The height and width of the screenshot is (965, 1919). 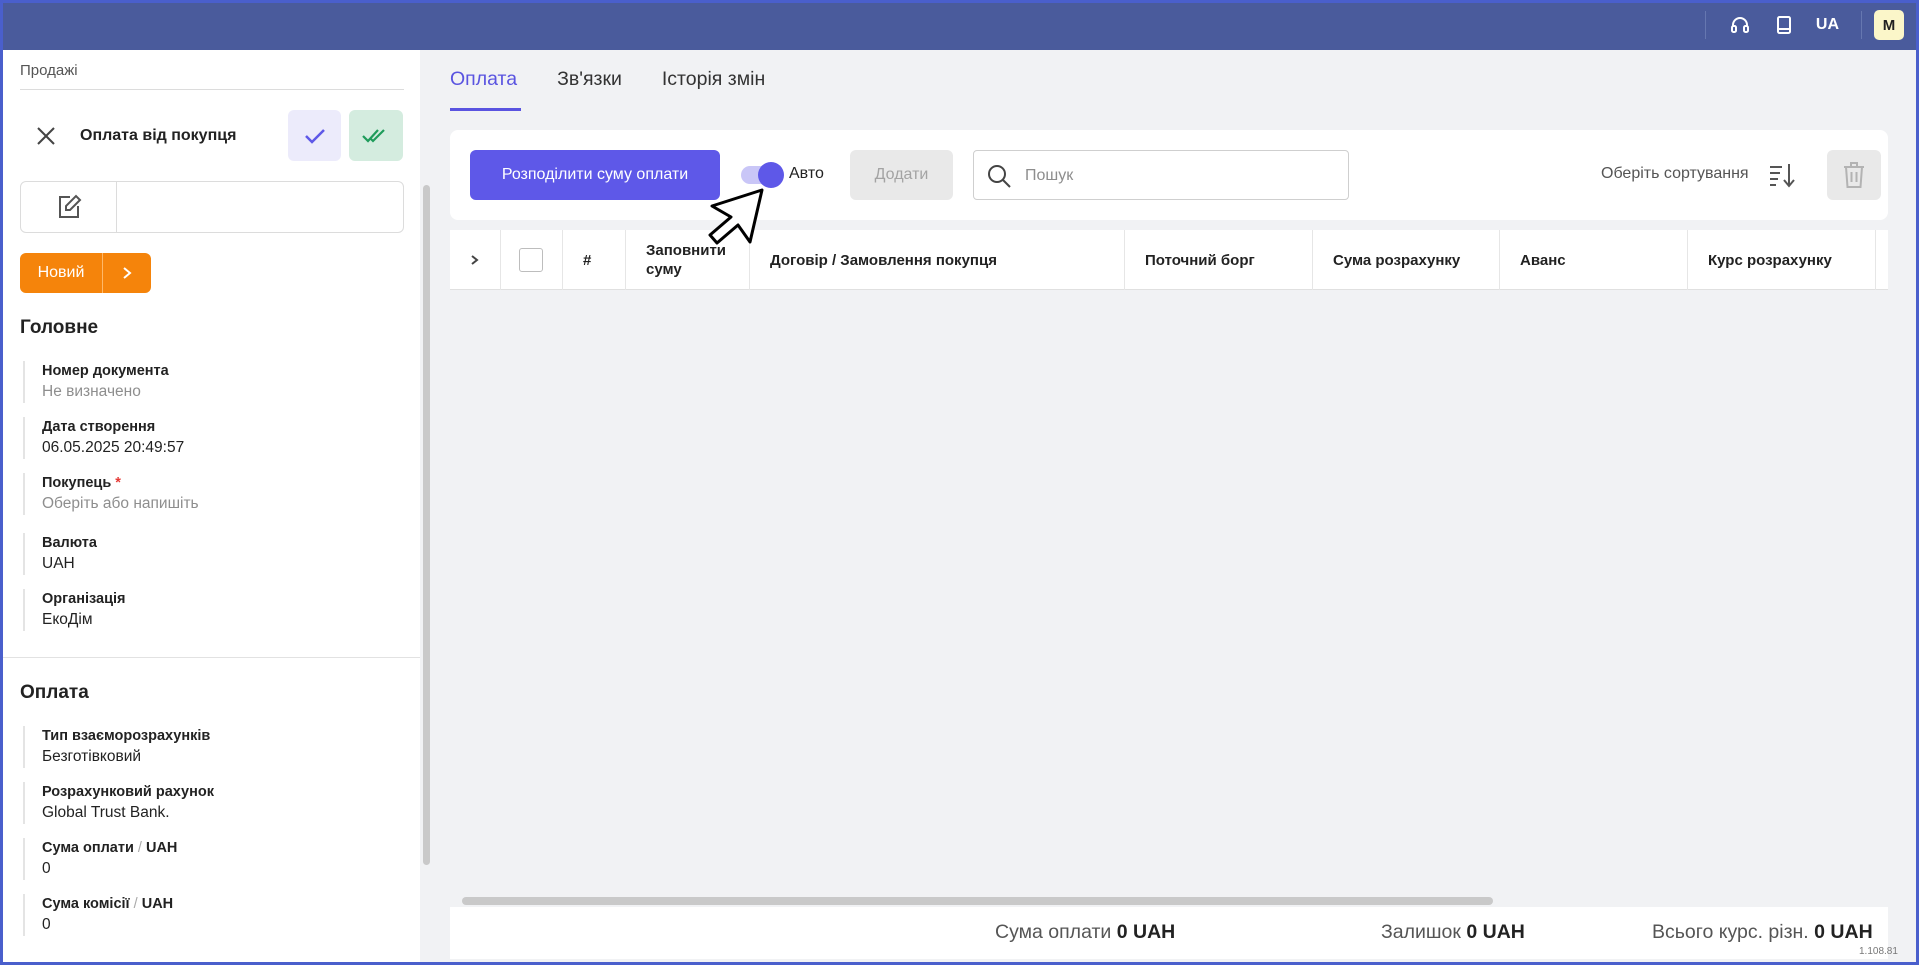 What do you see at coordinates (113, 447) in the screenshot?
I see `field-value: 06.05.2025 20:49:57` at bounding box center [113, 447].